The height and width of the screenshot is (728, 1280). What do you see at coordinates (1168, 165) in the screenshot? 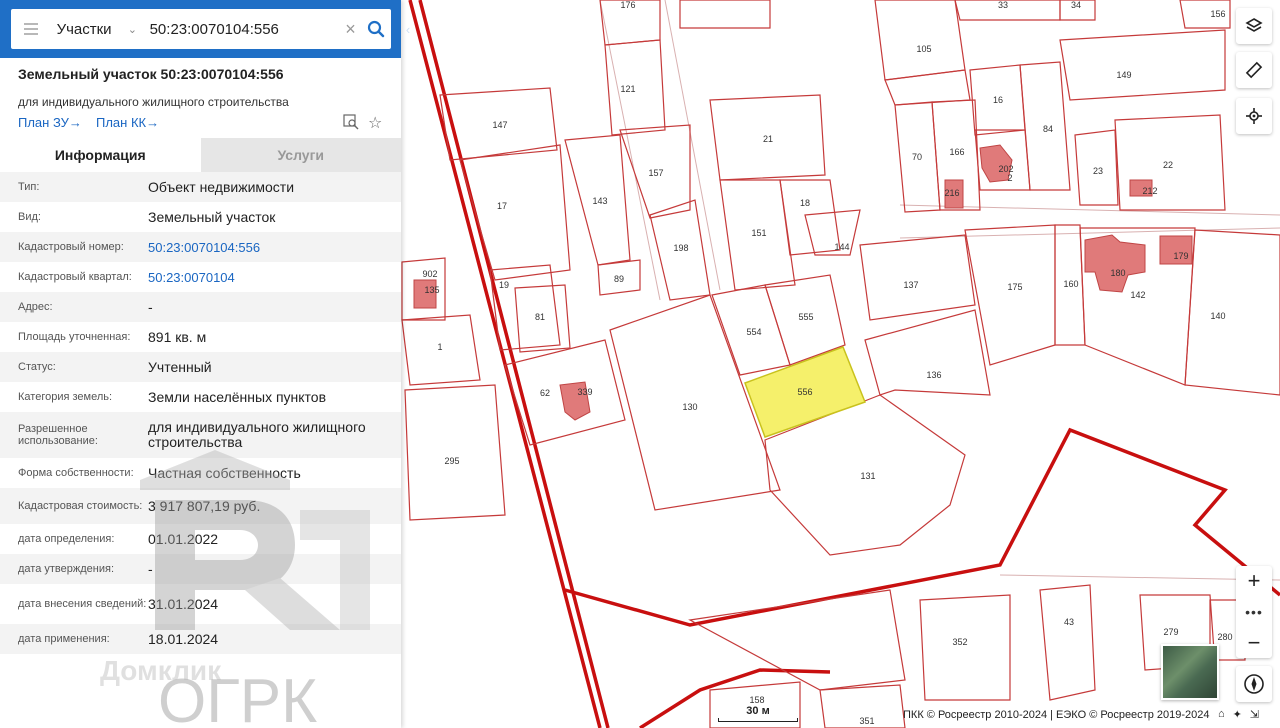
I see `parcel-label: 22` at bounding box center [1168, 165].